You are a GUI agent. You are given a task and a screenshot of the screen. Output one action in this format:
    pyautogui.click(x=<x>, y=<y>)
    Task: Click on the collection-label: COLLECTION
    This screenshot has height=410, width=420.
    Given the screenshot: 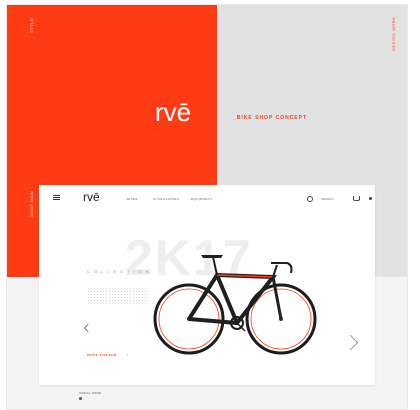 What is the action you would take?
    pyautogui.click(x=120, y=271)
    